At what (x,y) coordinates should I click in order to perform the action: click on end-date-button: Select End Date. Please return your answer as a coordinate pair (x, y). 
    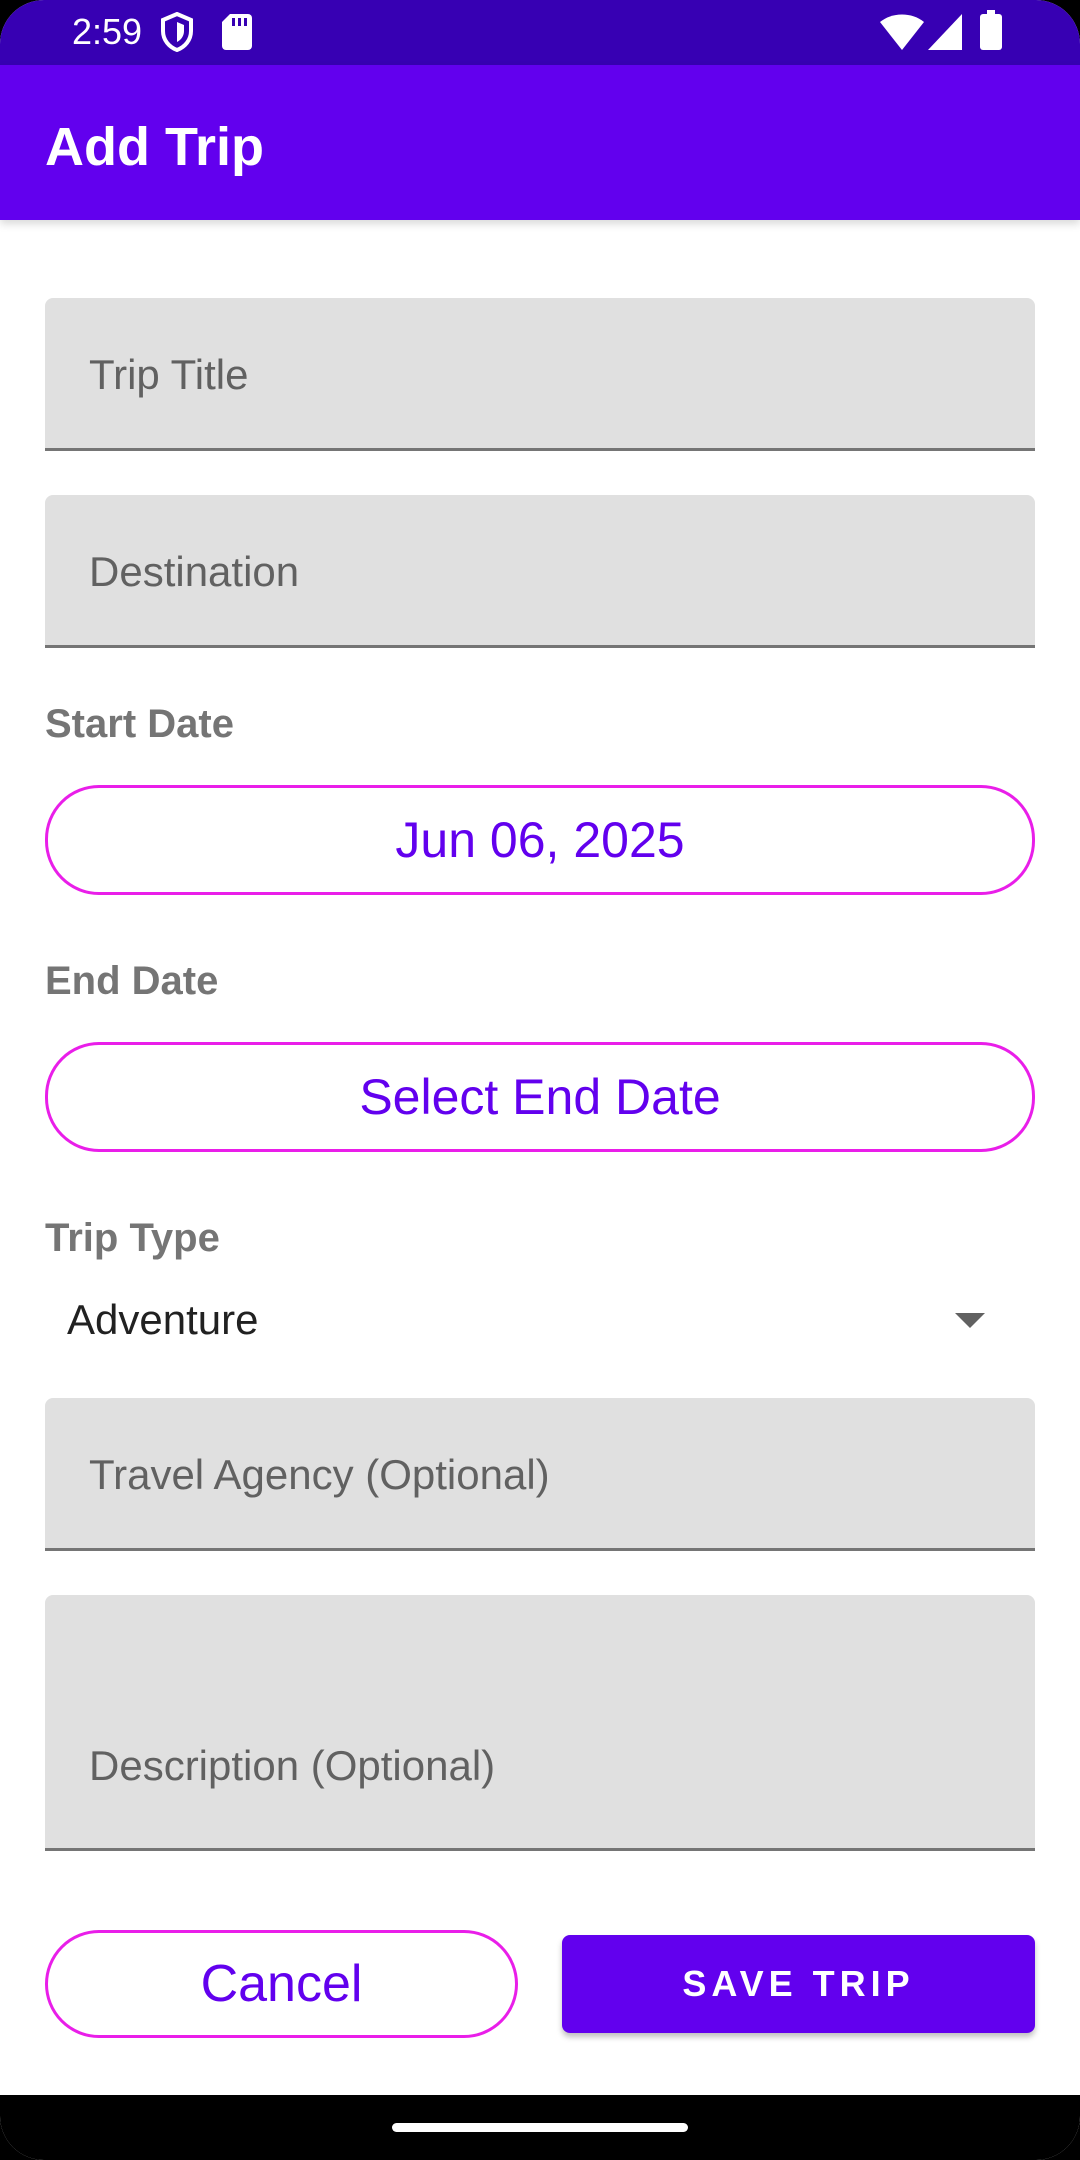
    Looking at the image, I should click on (540, 1097).